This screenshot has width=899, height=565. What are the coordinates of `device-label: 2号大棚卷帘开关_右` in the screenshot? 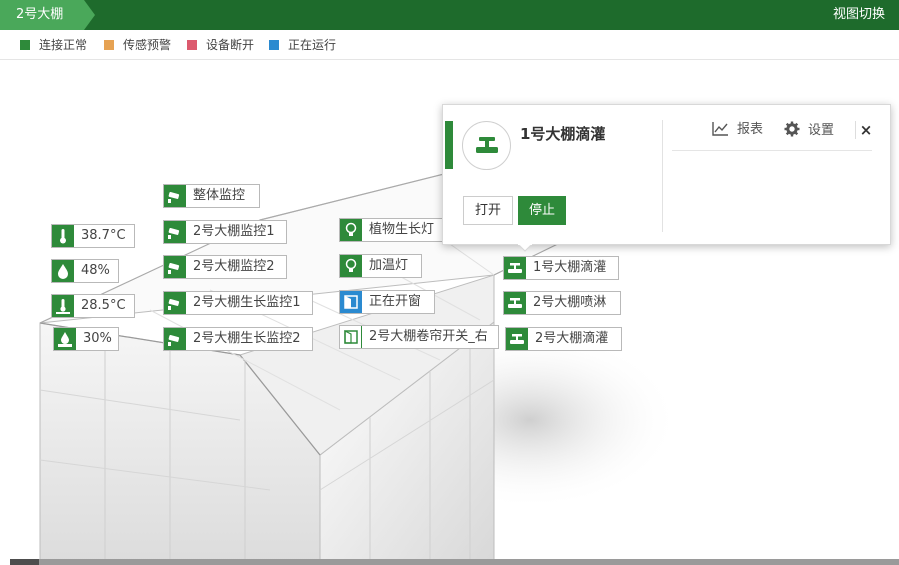 It's located at (428, 336).